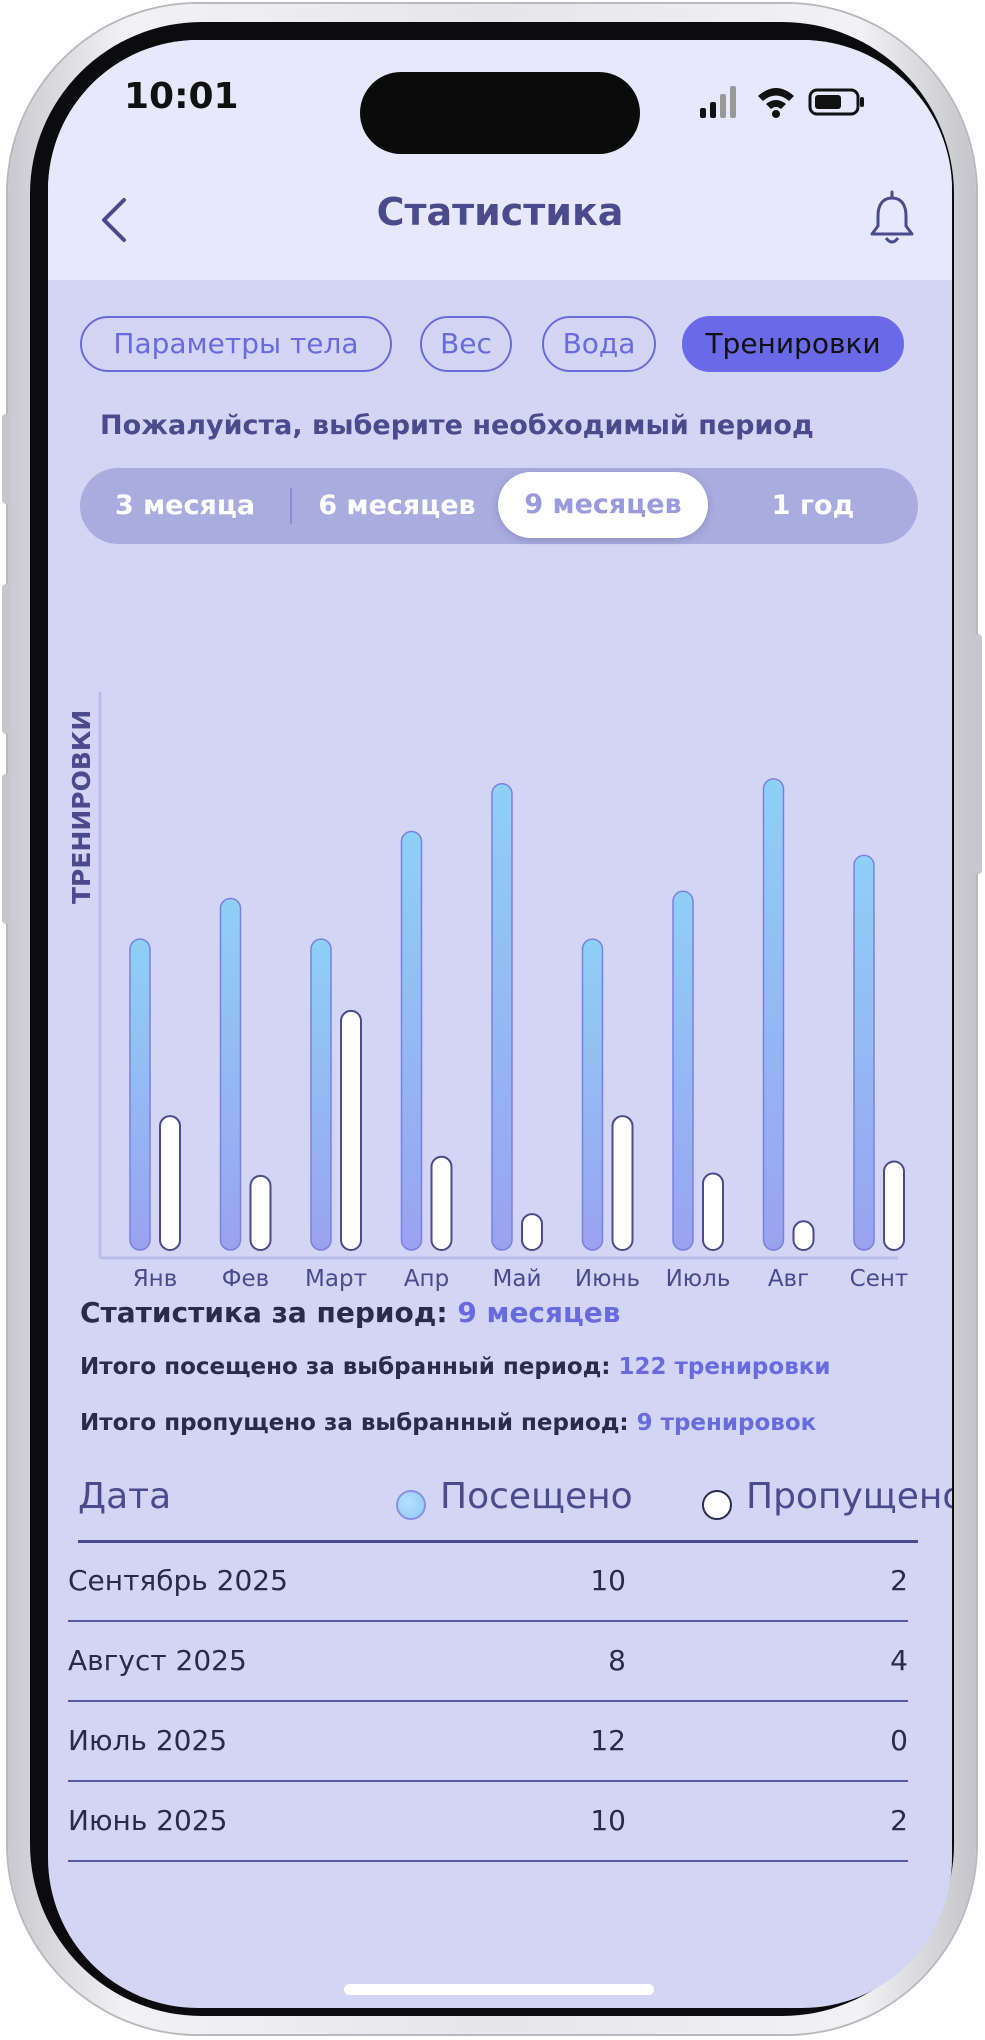  Describe the element at coordinates (411, 1505) in the screenshot. I see `visited-legend-icon` at that location.